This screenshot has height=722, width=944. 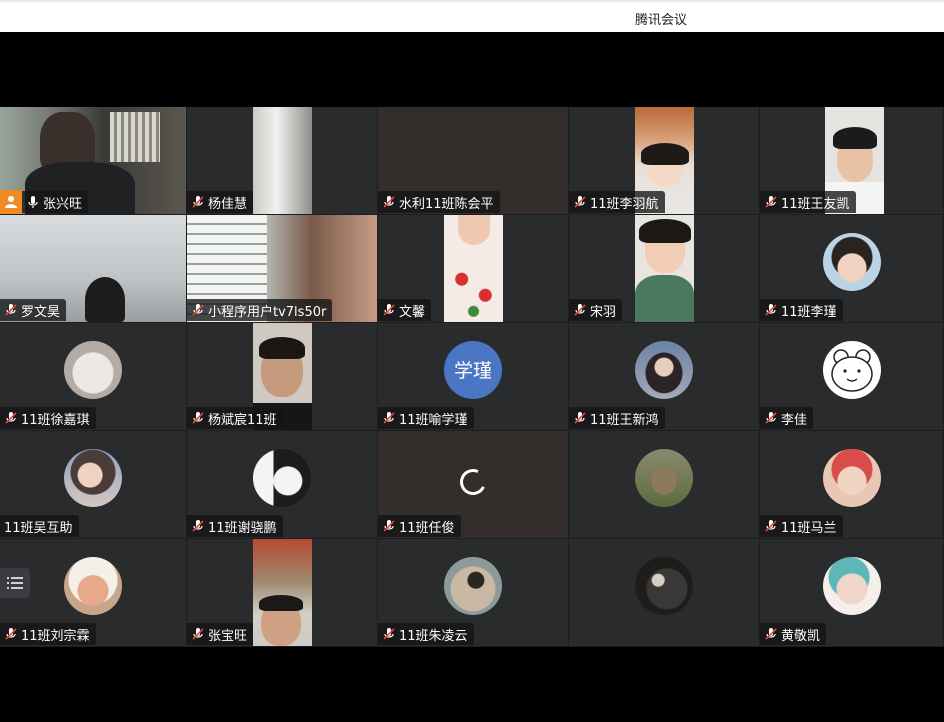 I want to click on participant-tile: 李佳, so click(x=852, y=377).